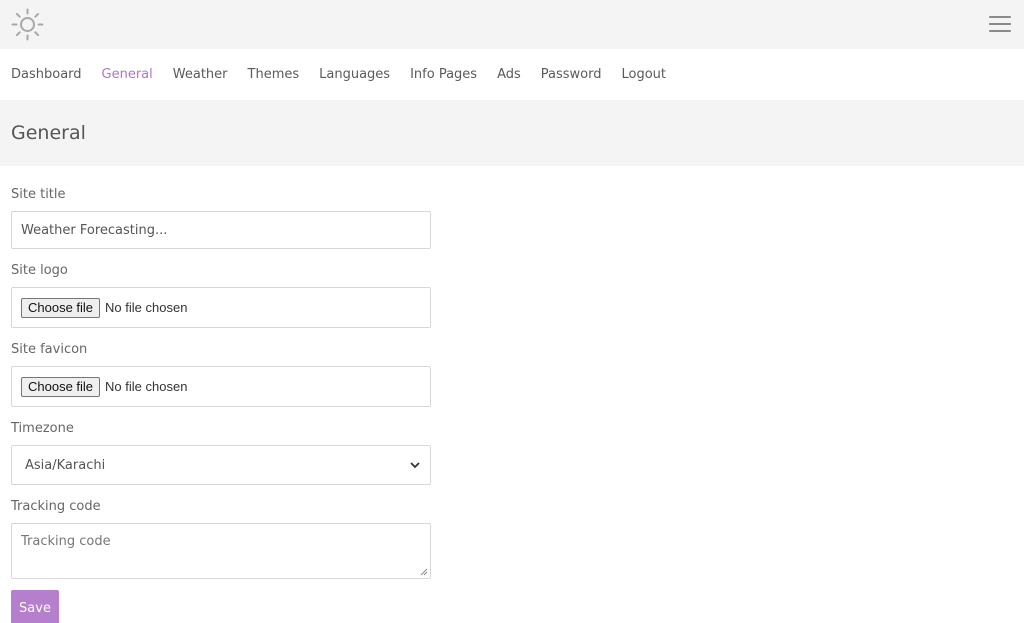 Image resolution: width=1024 pixels, height=623 pixels. What do you see at coordinates (48, 133) in the screenshot?
I see `page-title: General` at bounding box center [48, 133].